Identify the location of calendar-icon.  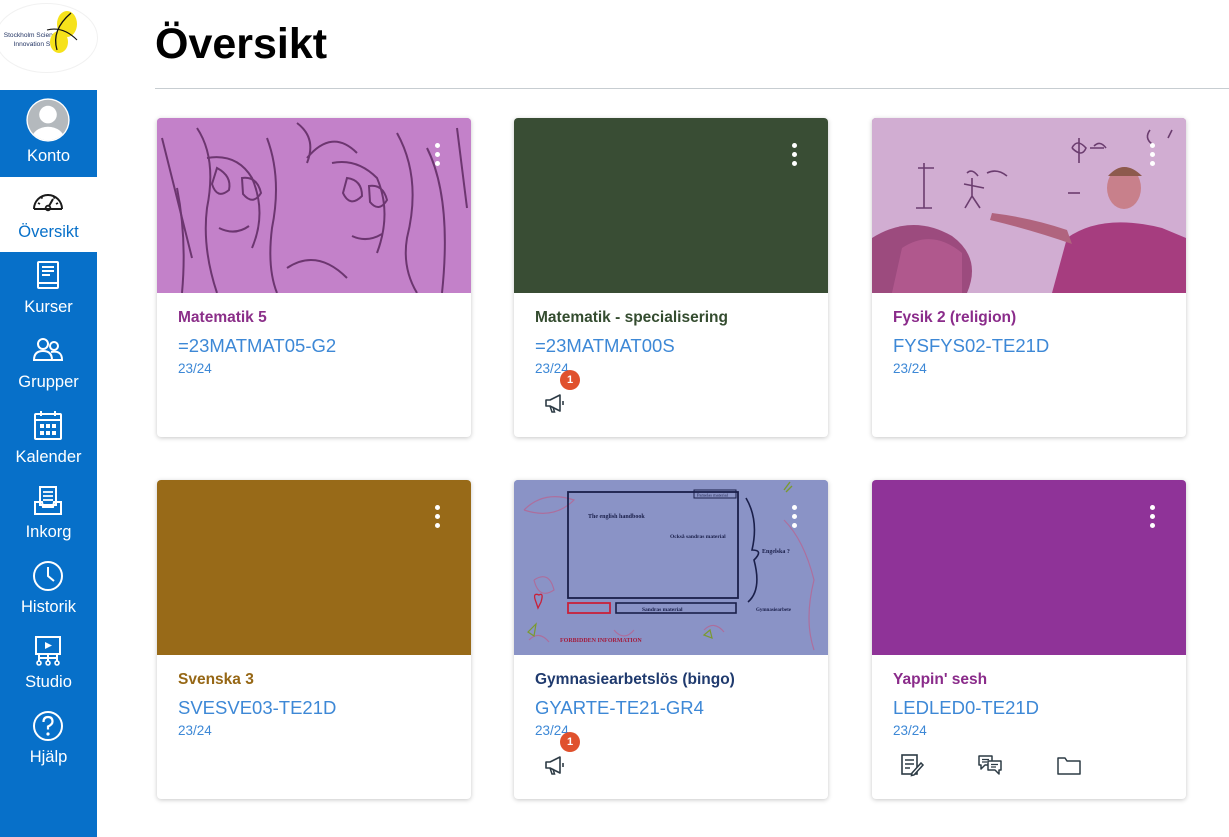
(48, 425).